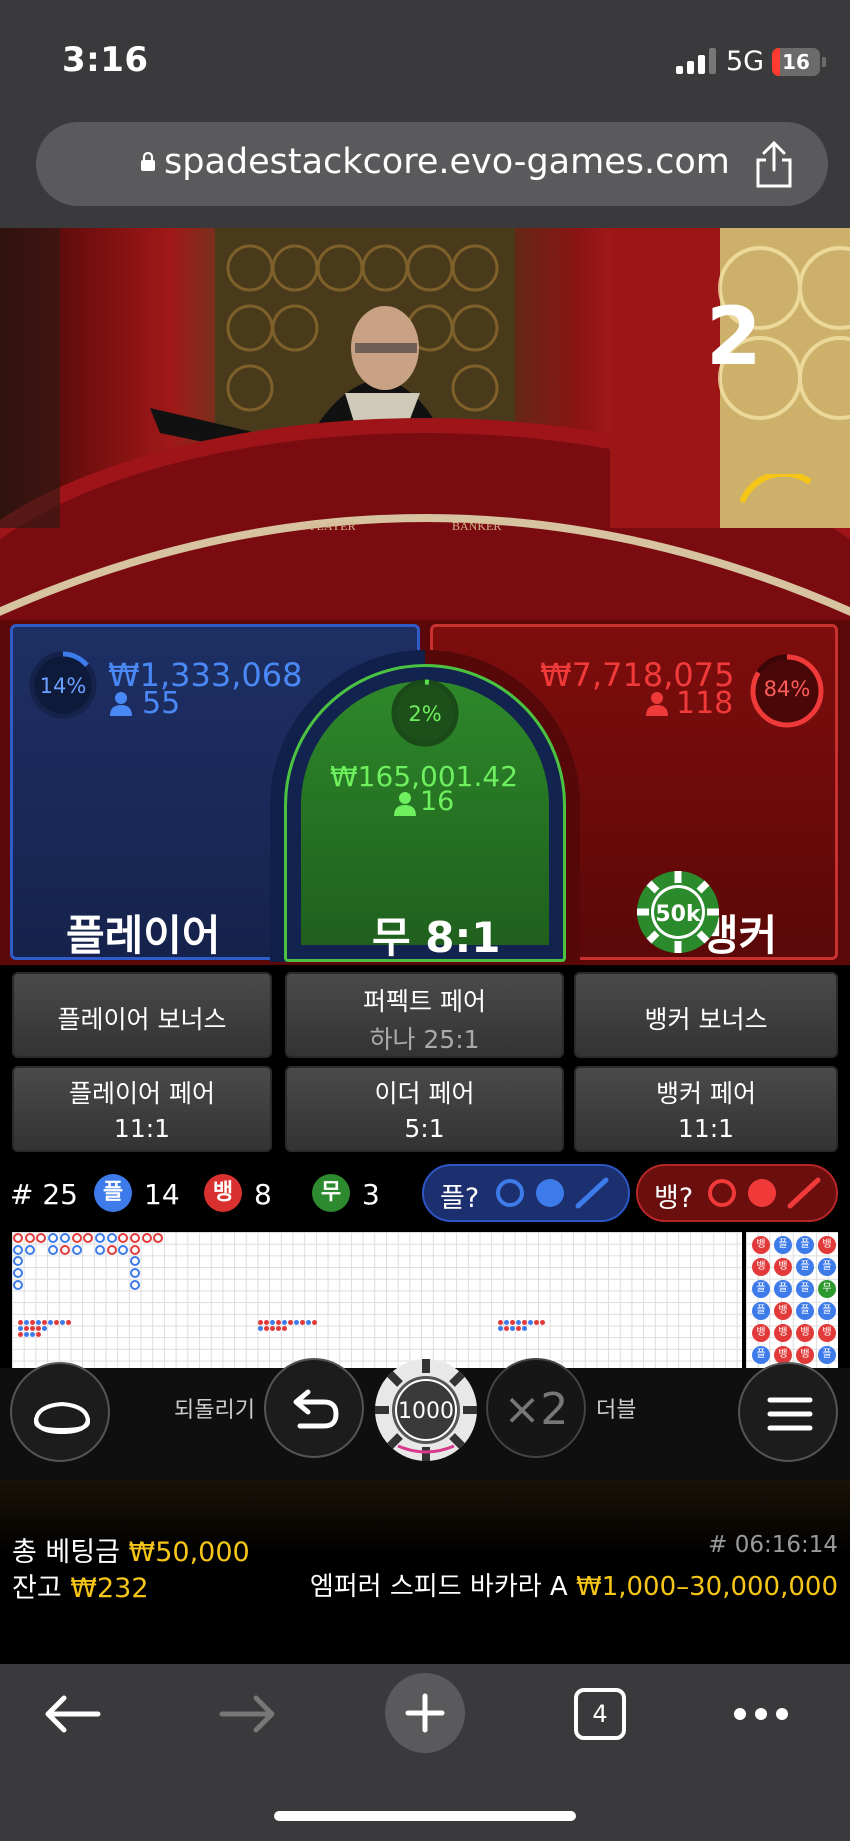  I want to click on perfect-pair-odds: 하나 25:1, so click(424, 1039).